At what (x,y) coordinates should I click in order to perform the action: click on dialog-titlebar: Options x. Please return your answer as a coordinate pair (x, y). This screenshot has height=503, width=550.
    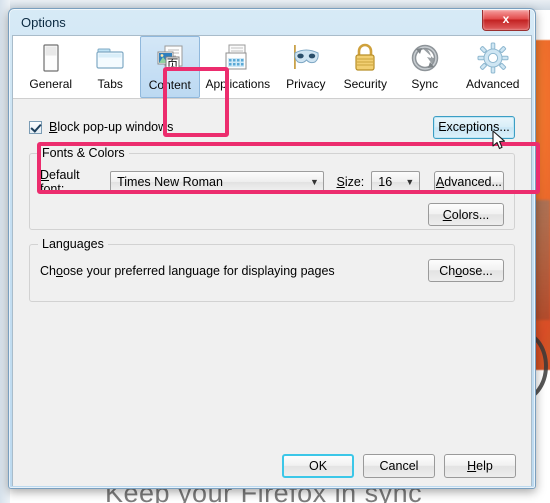
    Looking at the image, I should click on (272, 22).